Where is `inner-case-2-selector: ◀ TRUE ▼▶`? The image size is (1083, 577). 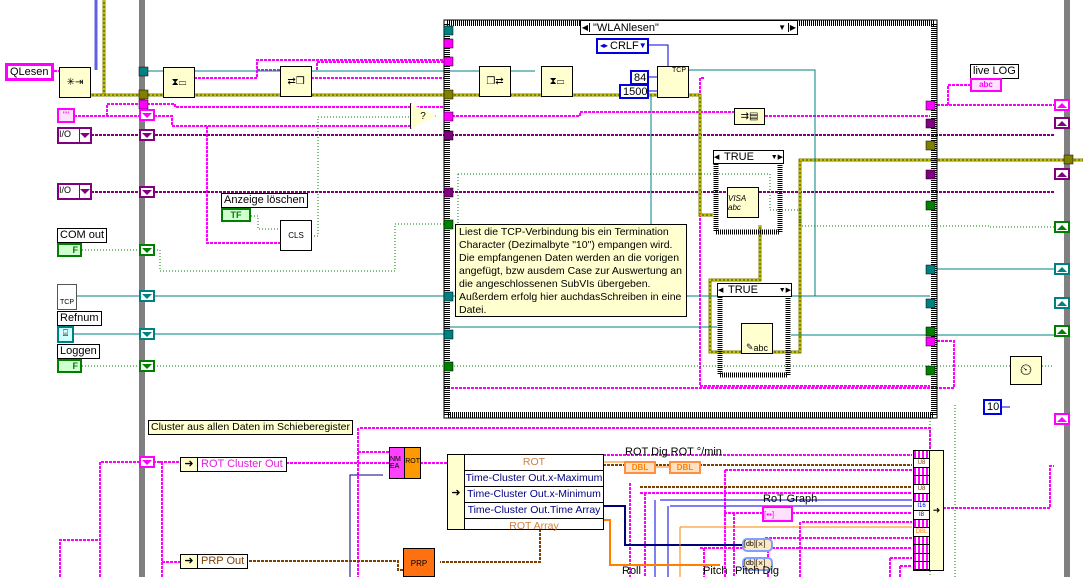 inner-case-2-selector: ◀ TRUE ▼▶ is located at coordinates (754, 290).